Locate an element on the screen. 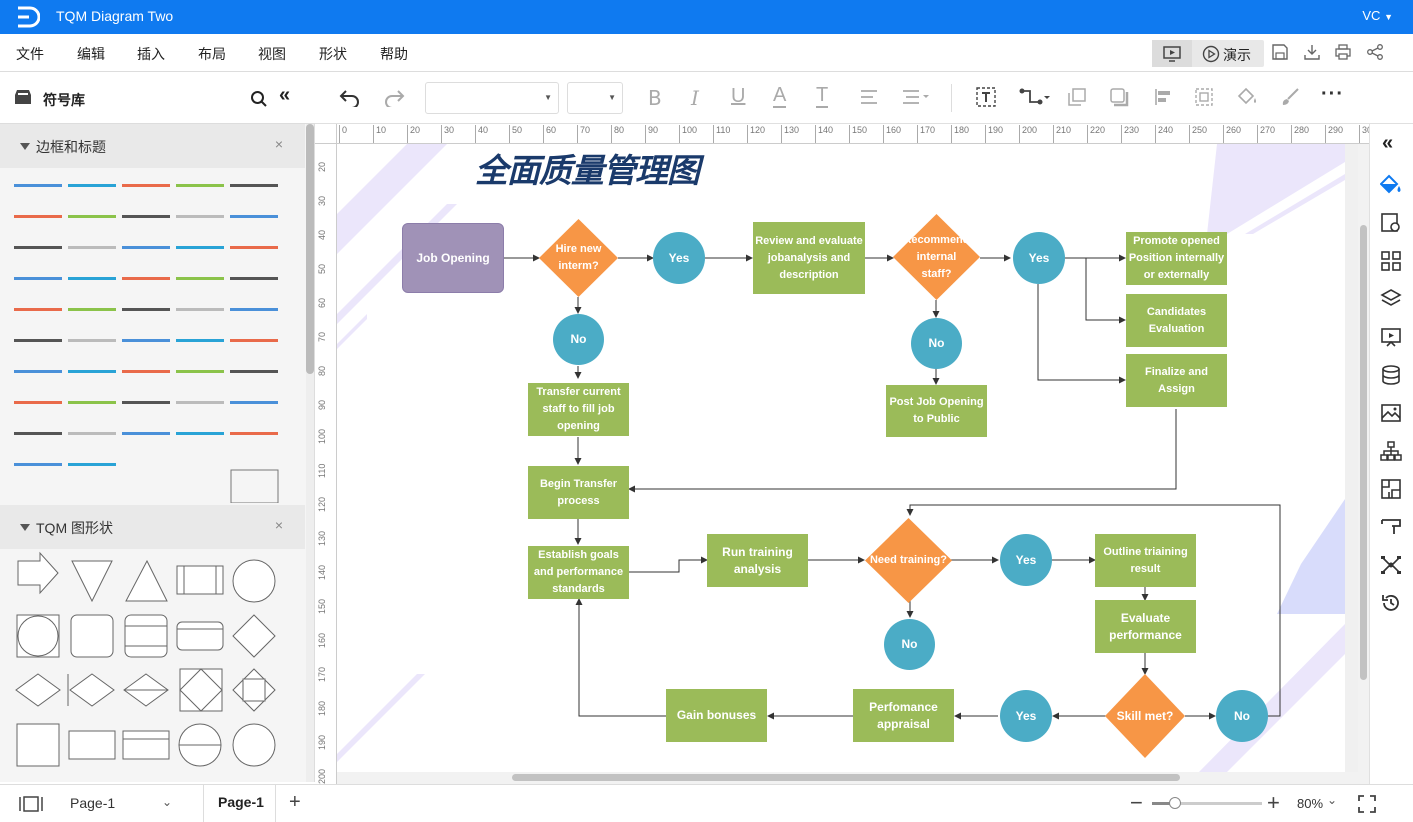 Image resolution: width=1413 pixels, height=822 pixels. menu-help: 帮助 is located at coordinates (394, 54).